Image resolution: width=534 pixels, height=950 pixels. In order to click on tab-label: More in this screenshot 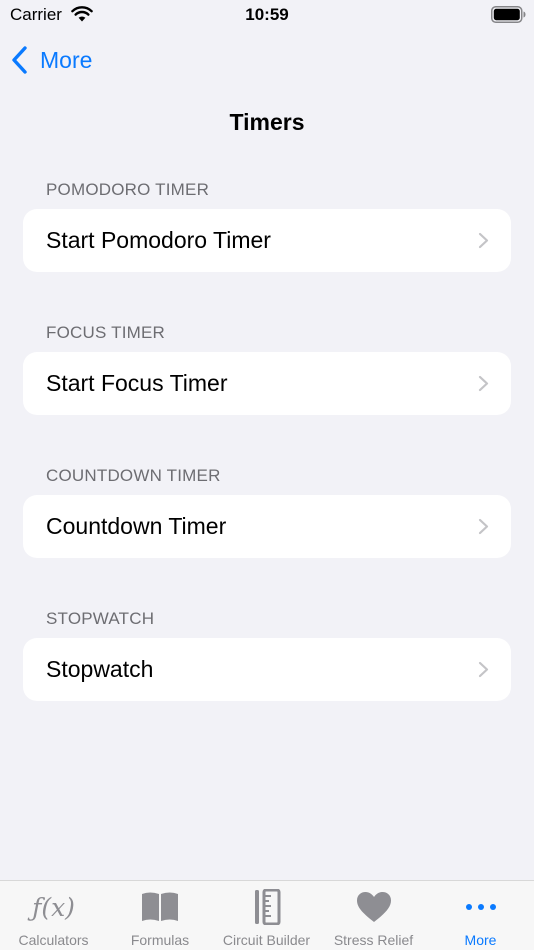, I will do `click(480, 940)`.